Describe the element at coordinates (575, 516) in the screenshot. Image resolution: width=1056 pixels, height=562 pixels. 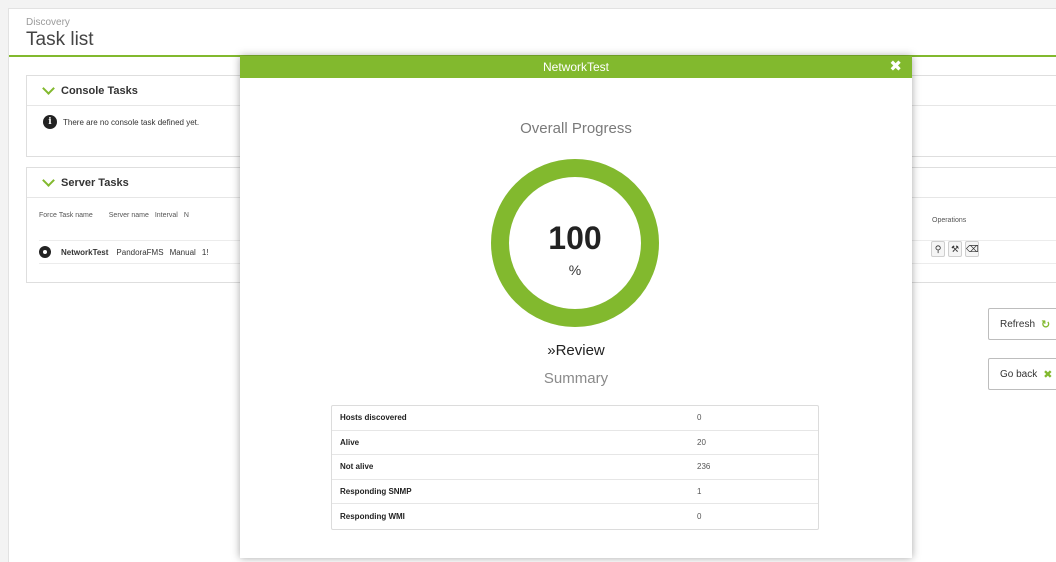
I see `table-row: Responding WMI 0` at that location.